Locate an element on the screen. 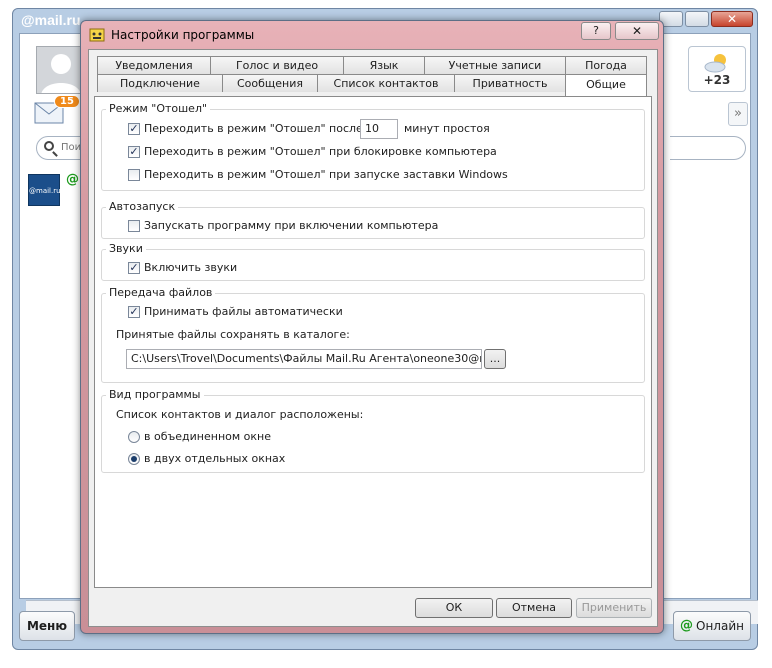  view-mode-caption: Список контактов и диалог расположены: is located at coordinates (240, 414).